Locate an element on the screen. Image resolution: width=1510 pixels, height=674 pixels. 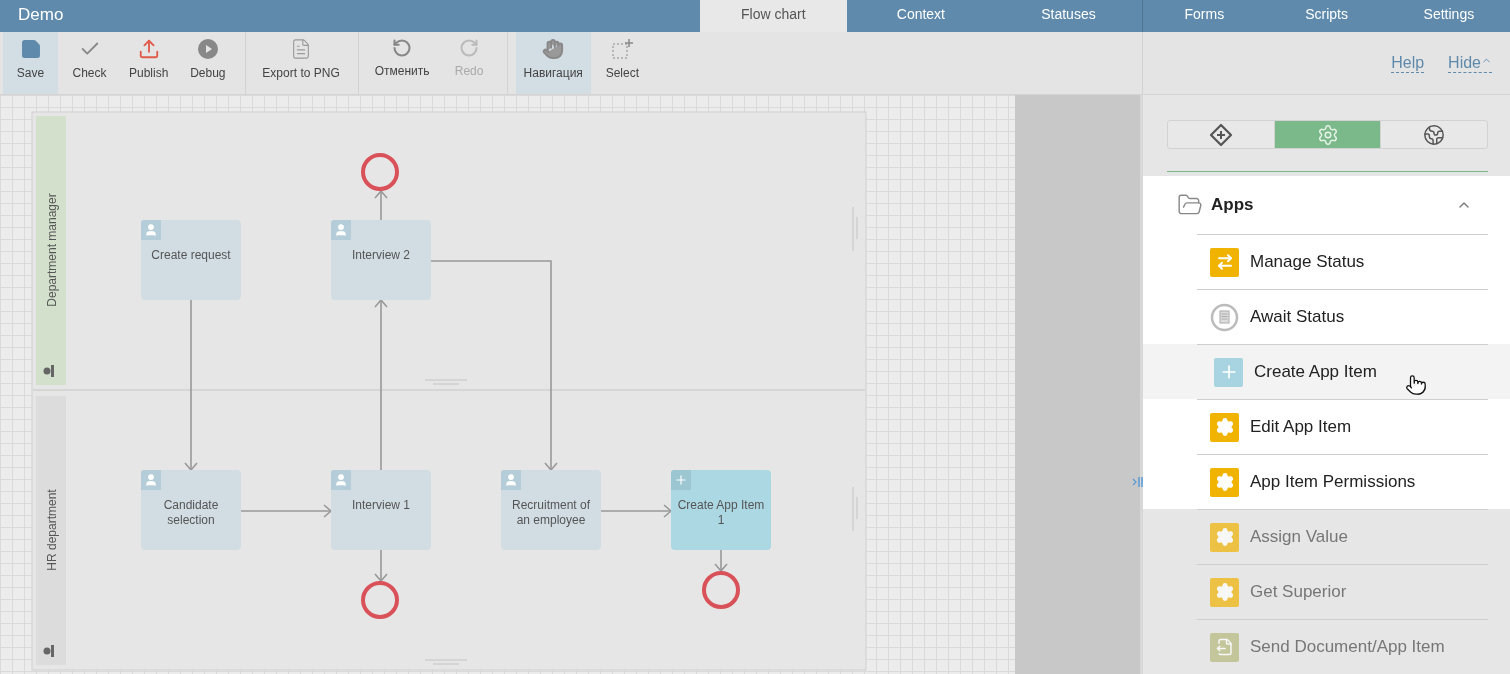
tab: Settings is located at coordinates (1448, 16).